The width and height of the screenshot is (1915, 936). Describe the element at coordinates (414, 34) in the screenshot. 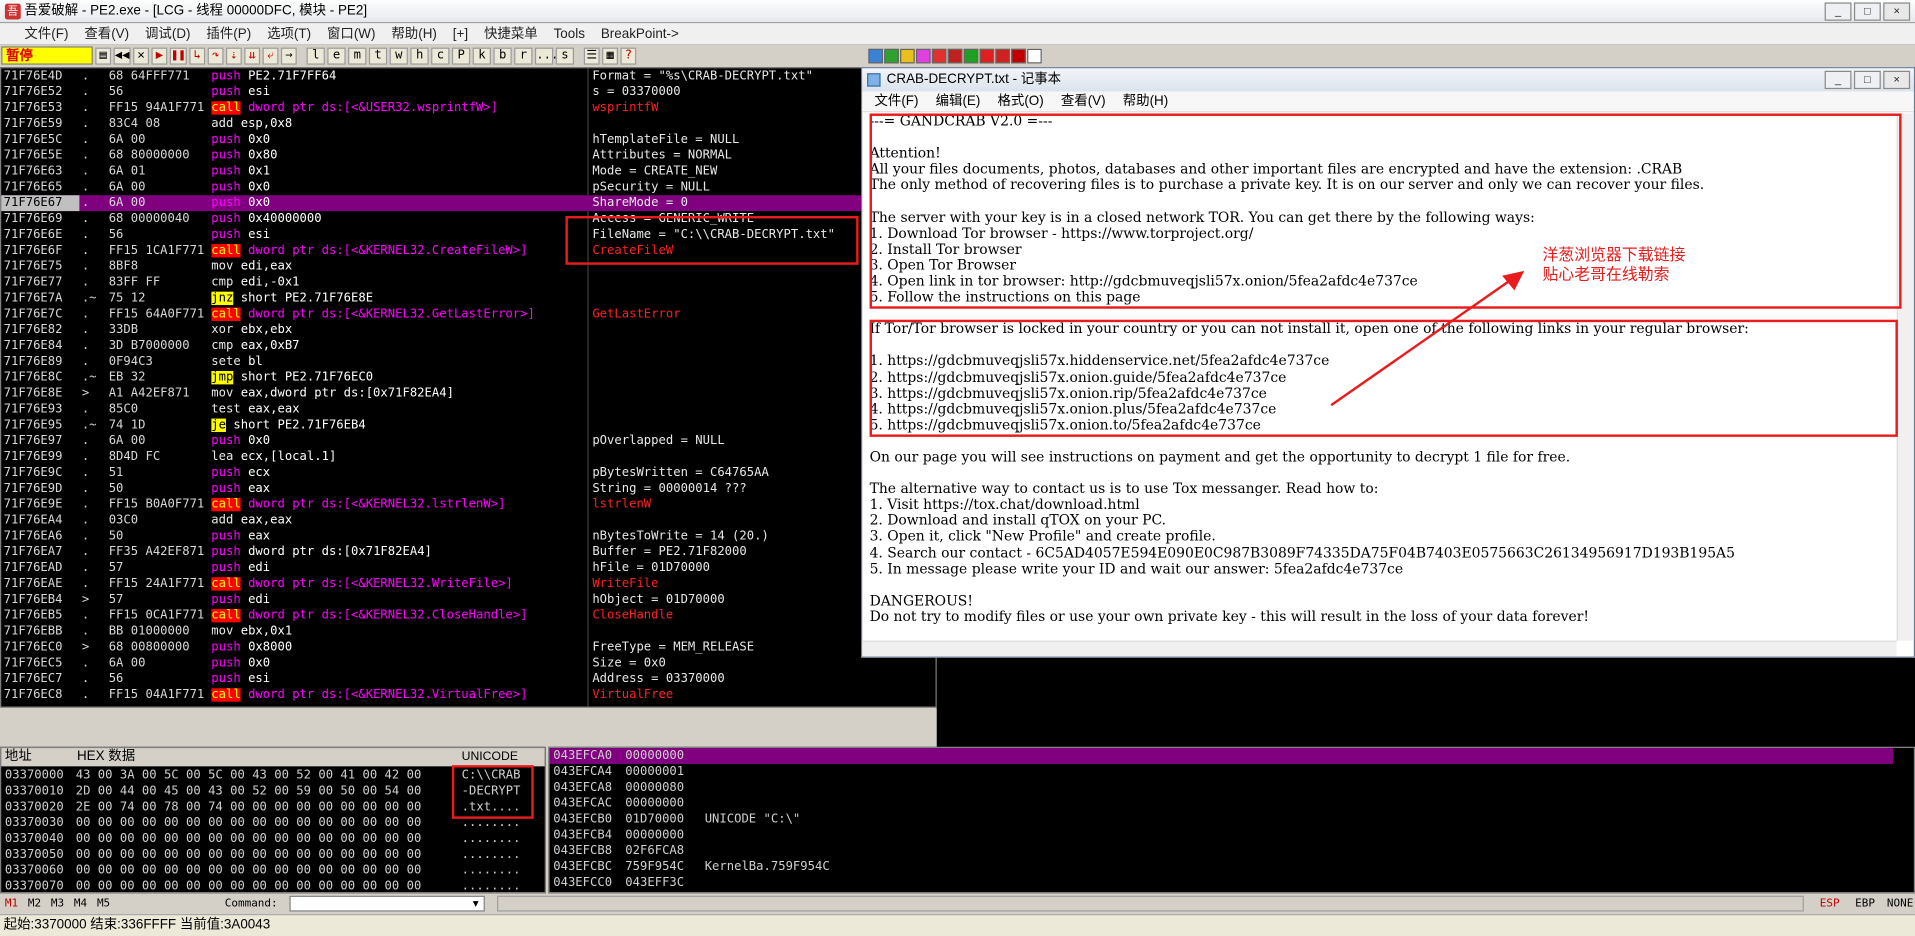

I see `menu-item-6: 帮助(H)` at that location.